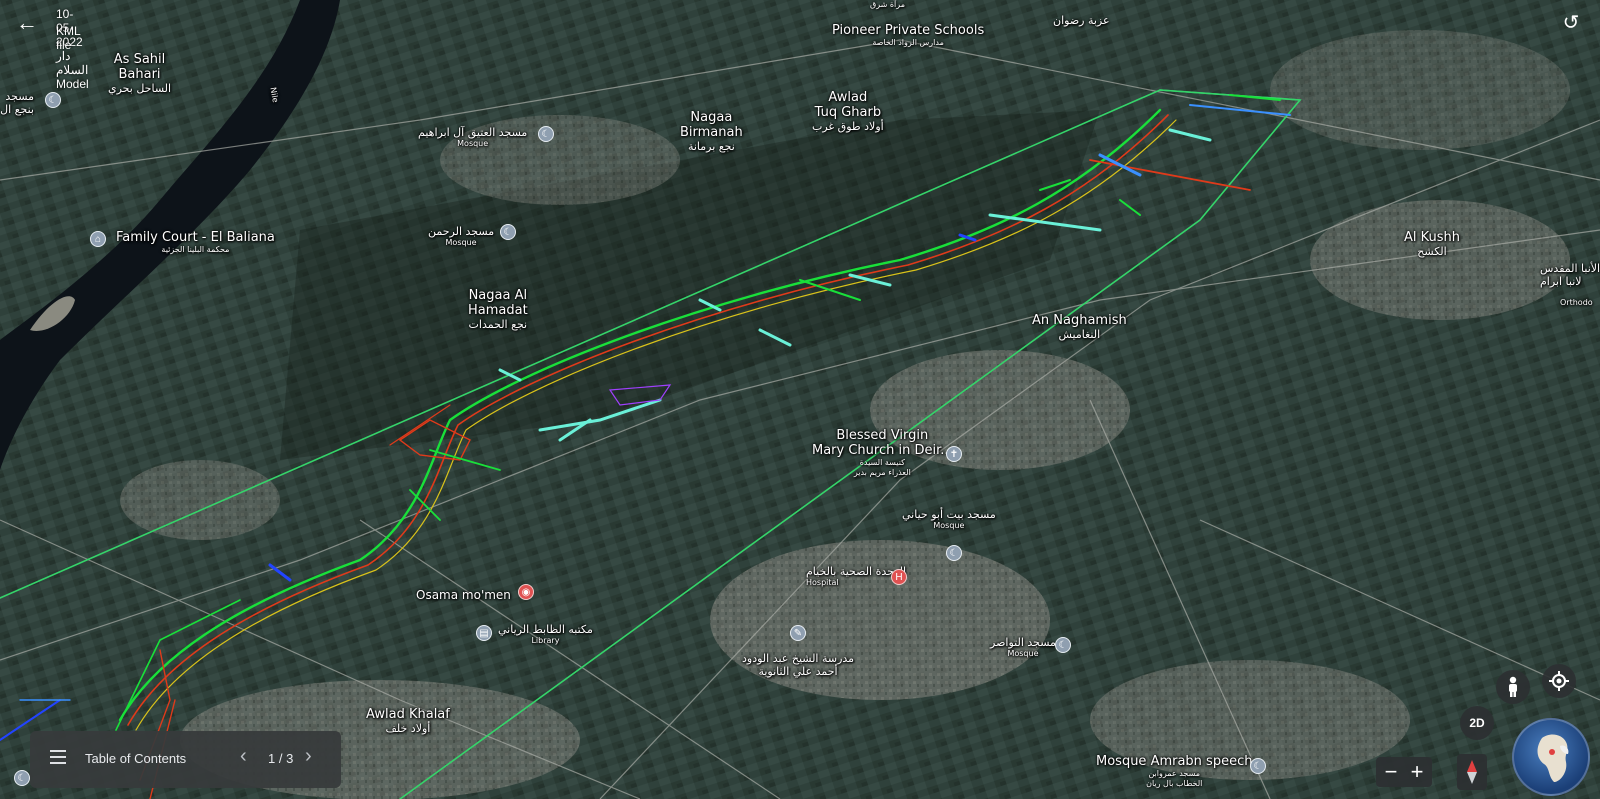 The width and height of the screenshot is (1600, 799). I want to click on mode-2d-button: 2D, so click(1477, 723).